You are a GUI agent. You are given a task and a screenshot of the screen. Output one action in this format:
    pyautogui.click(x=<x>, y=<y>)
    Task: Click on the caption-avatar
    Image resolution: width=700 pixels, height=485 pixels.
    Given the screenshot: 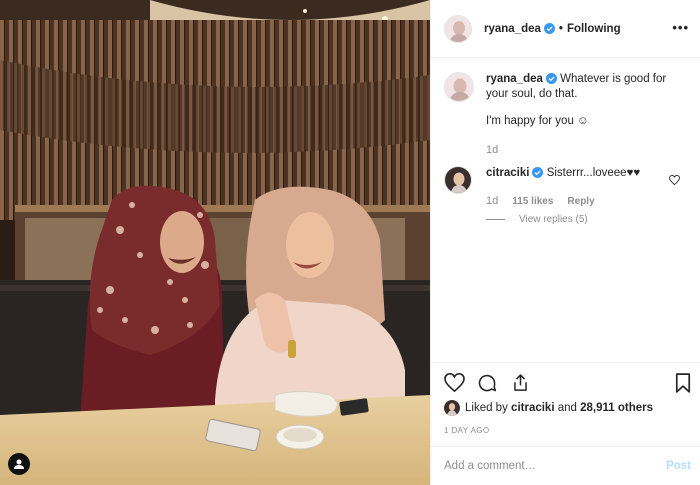 What is the action you would take?
    pyautogui.click(x=459, y=87)
    